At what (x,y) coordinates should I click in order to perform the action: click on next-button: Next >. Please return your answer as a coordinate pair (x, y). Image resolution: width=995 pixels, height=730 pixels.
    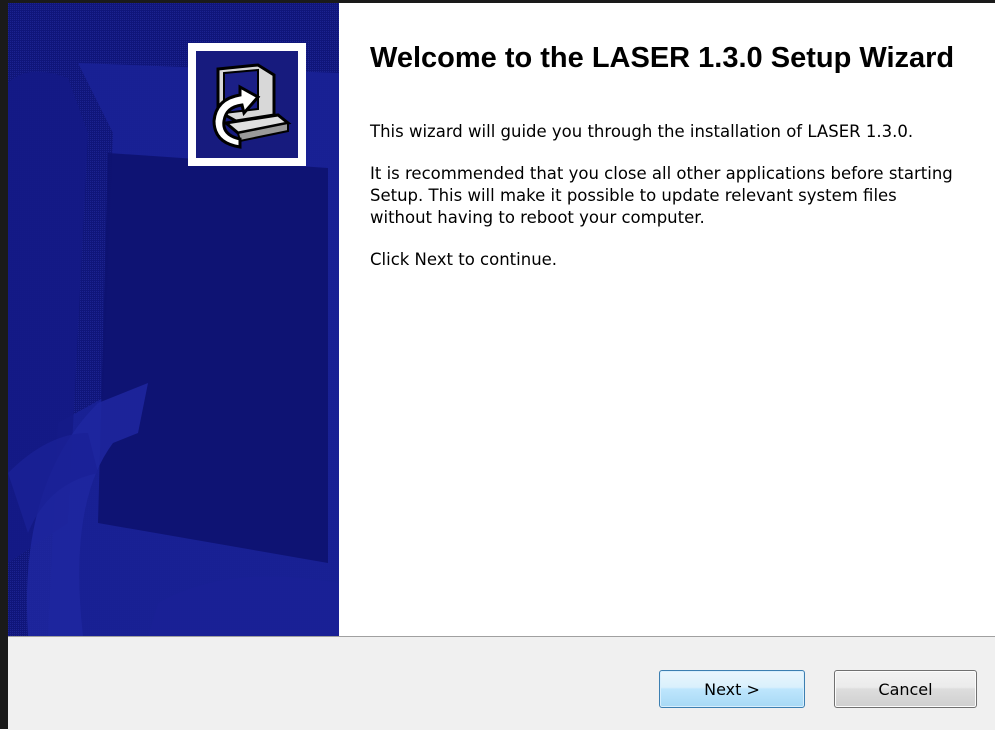
    Looking at the image, I should click on (732, 689).